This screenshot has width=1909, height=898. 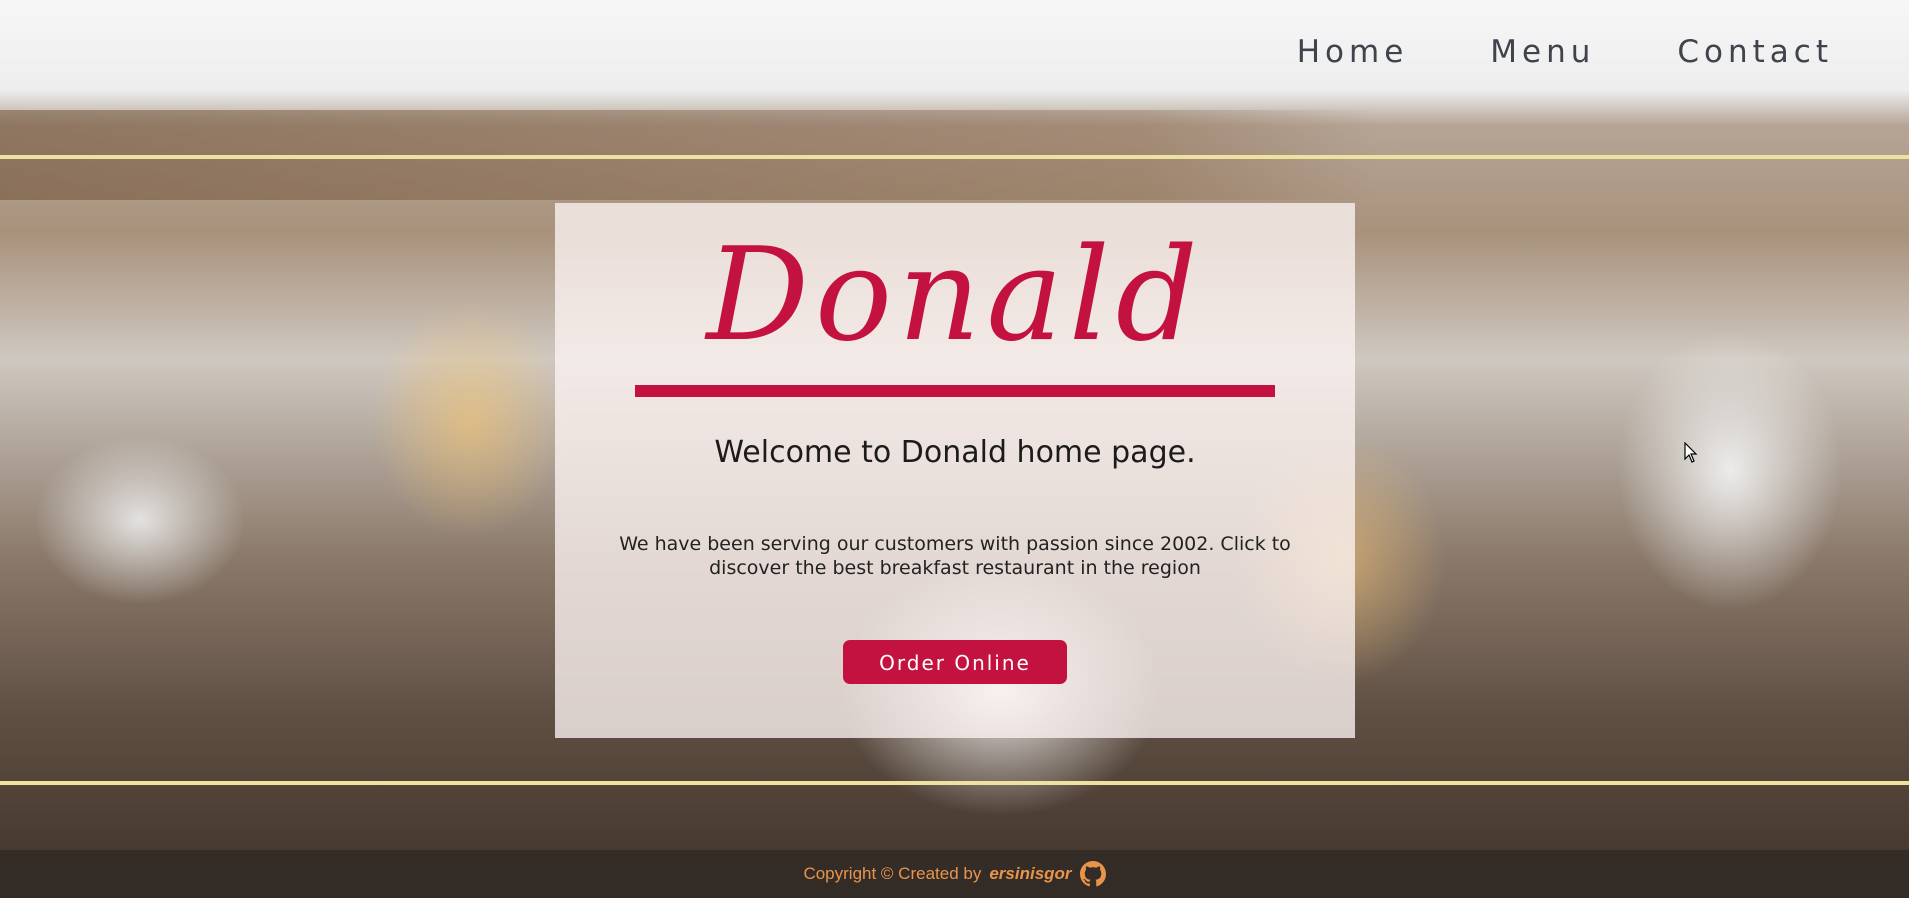 I want to click on top-divider-line, so click(x=954, y=157).